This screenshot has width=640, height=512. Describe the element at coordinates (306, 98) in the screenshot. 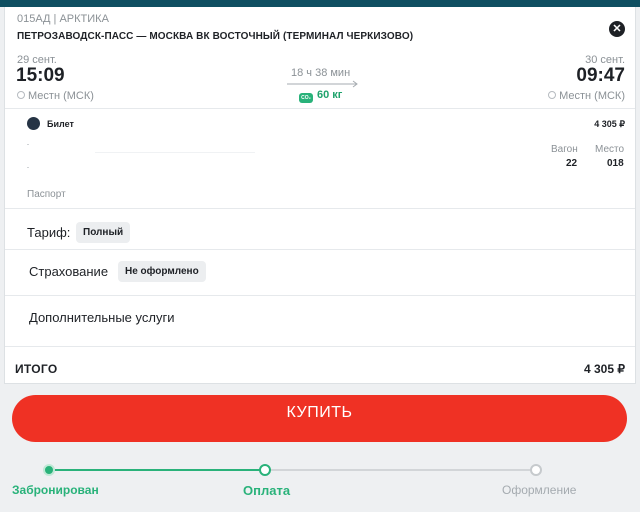

I see `leaf-icon: CO₂` at that location.